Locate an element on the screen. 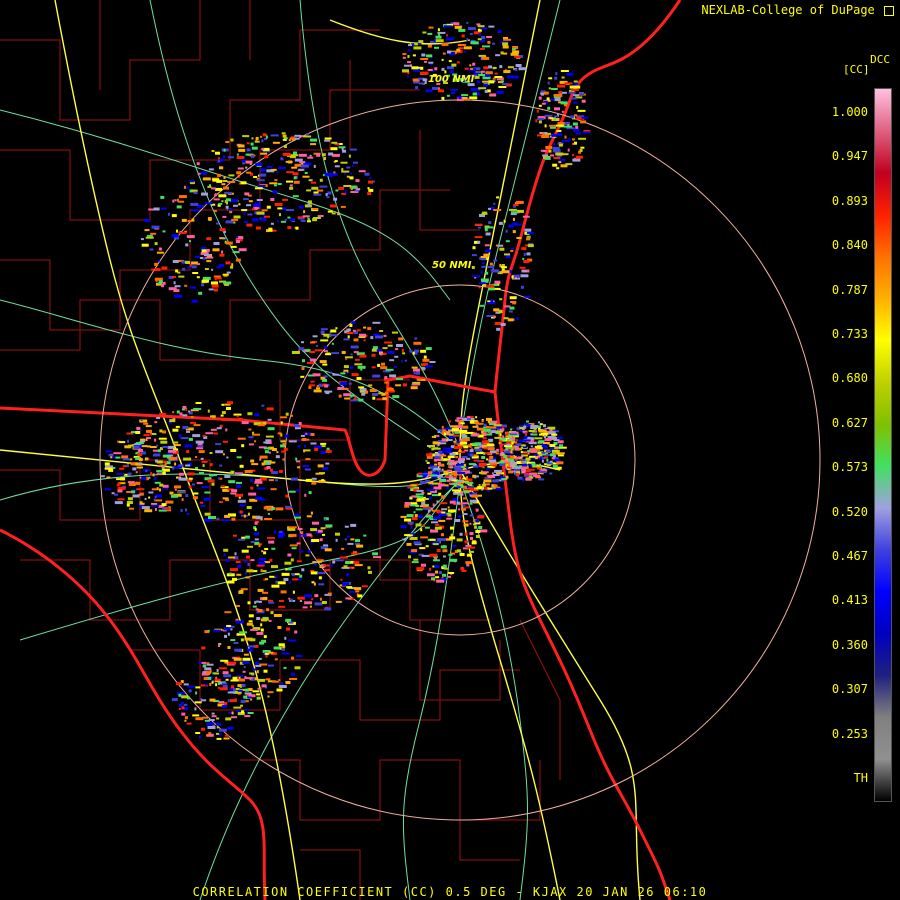 The width and height of the screenshot is (900, 900). credit-text: NEXLAB-College of DuPage is located at coordinates (787, 10).